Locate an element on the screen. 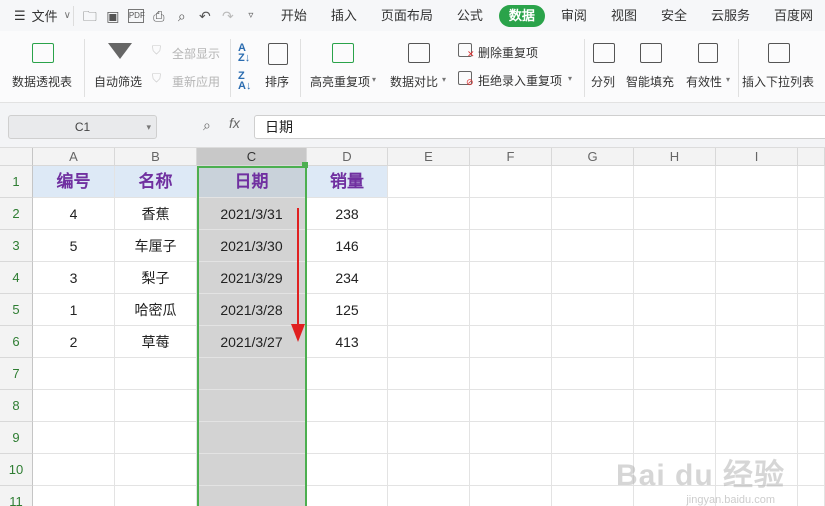  reapply-button: ⛉ 重新应用 is located at coordinates (188, 80).